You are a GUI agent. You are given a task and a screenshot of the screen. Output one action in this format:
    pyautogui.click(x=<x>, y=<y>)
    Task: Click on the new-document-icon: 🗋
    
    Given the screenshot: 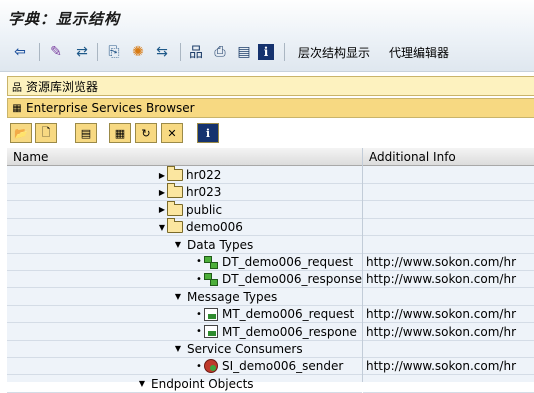 What is the action you would take?
    pyautogui.click(x=46, y=132)
    